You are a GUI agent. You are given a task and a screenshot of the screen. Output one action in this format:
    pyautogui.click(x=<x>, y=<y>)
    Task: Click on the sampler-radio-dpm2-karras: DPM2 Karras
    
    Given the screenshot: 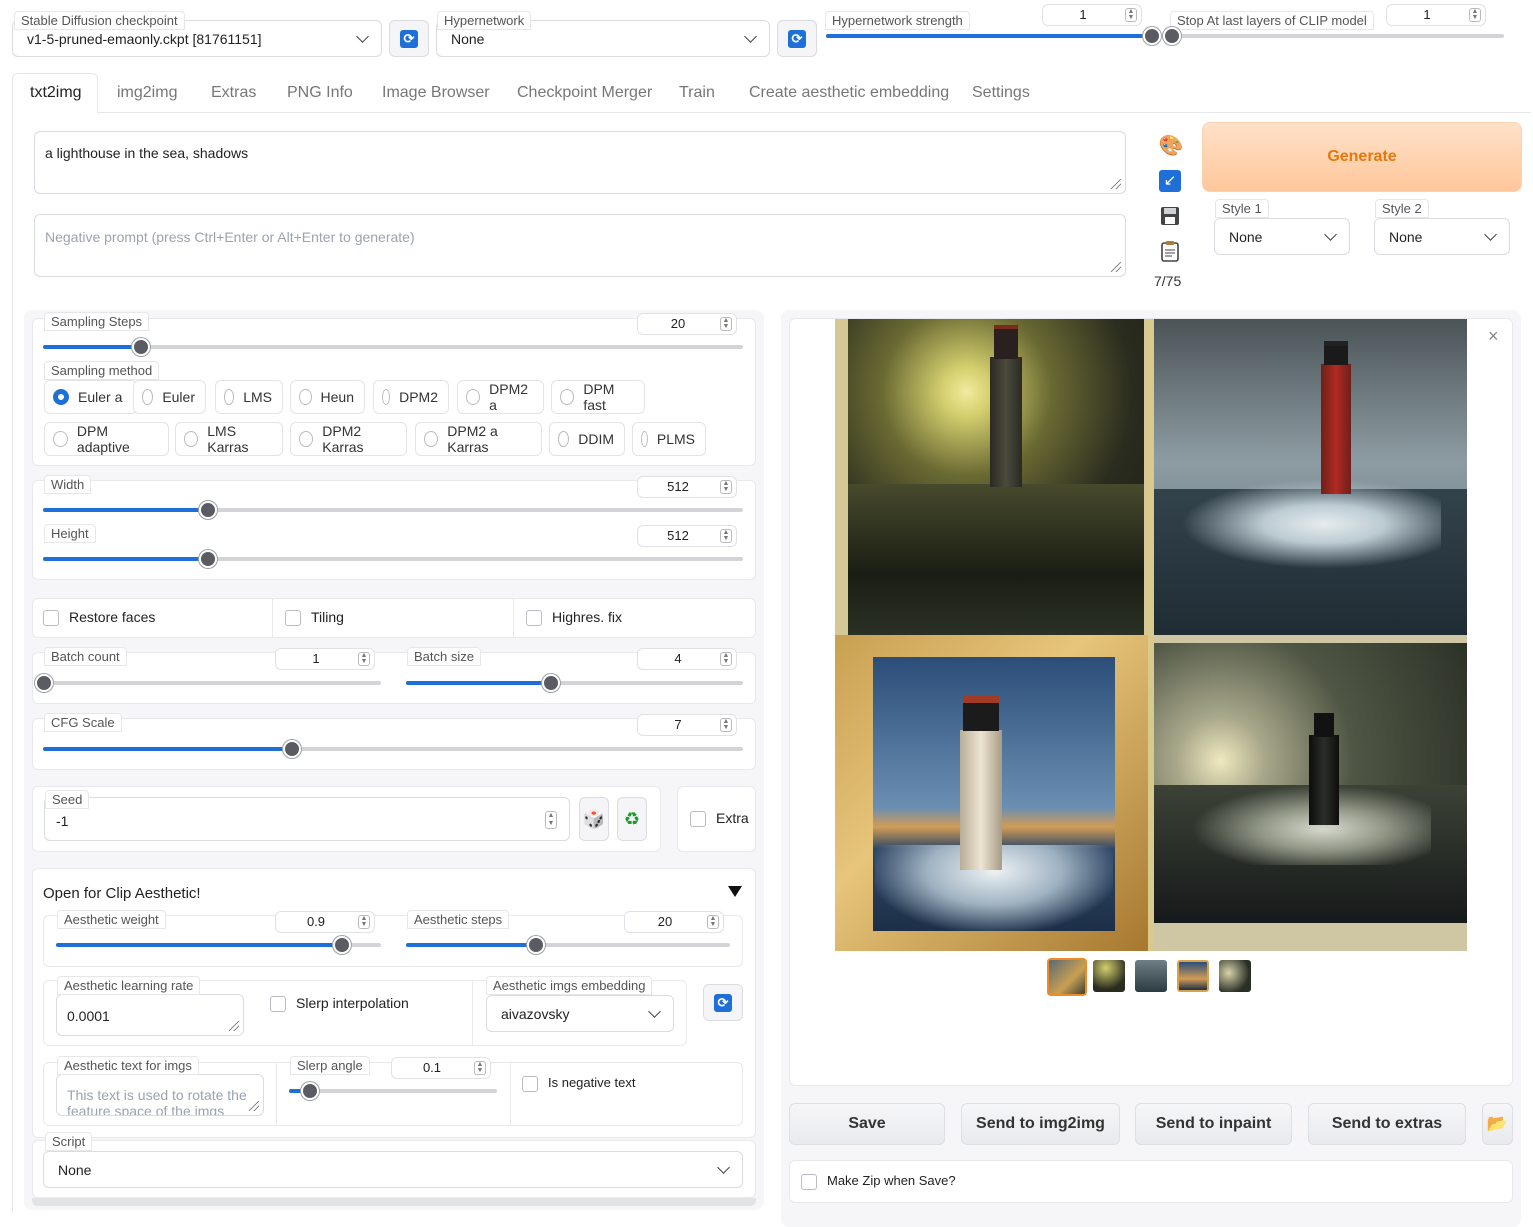 What is the action you would take?
    pyautogui.click(x=348, y=439)
    